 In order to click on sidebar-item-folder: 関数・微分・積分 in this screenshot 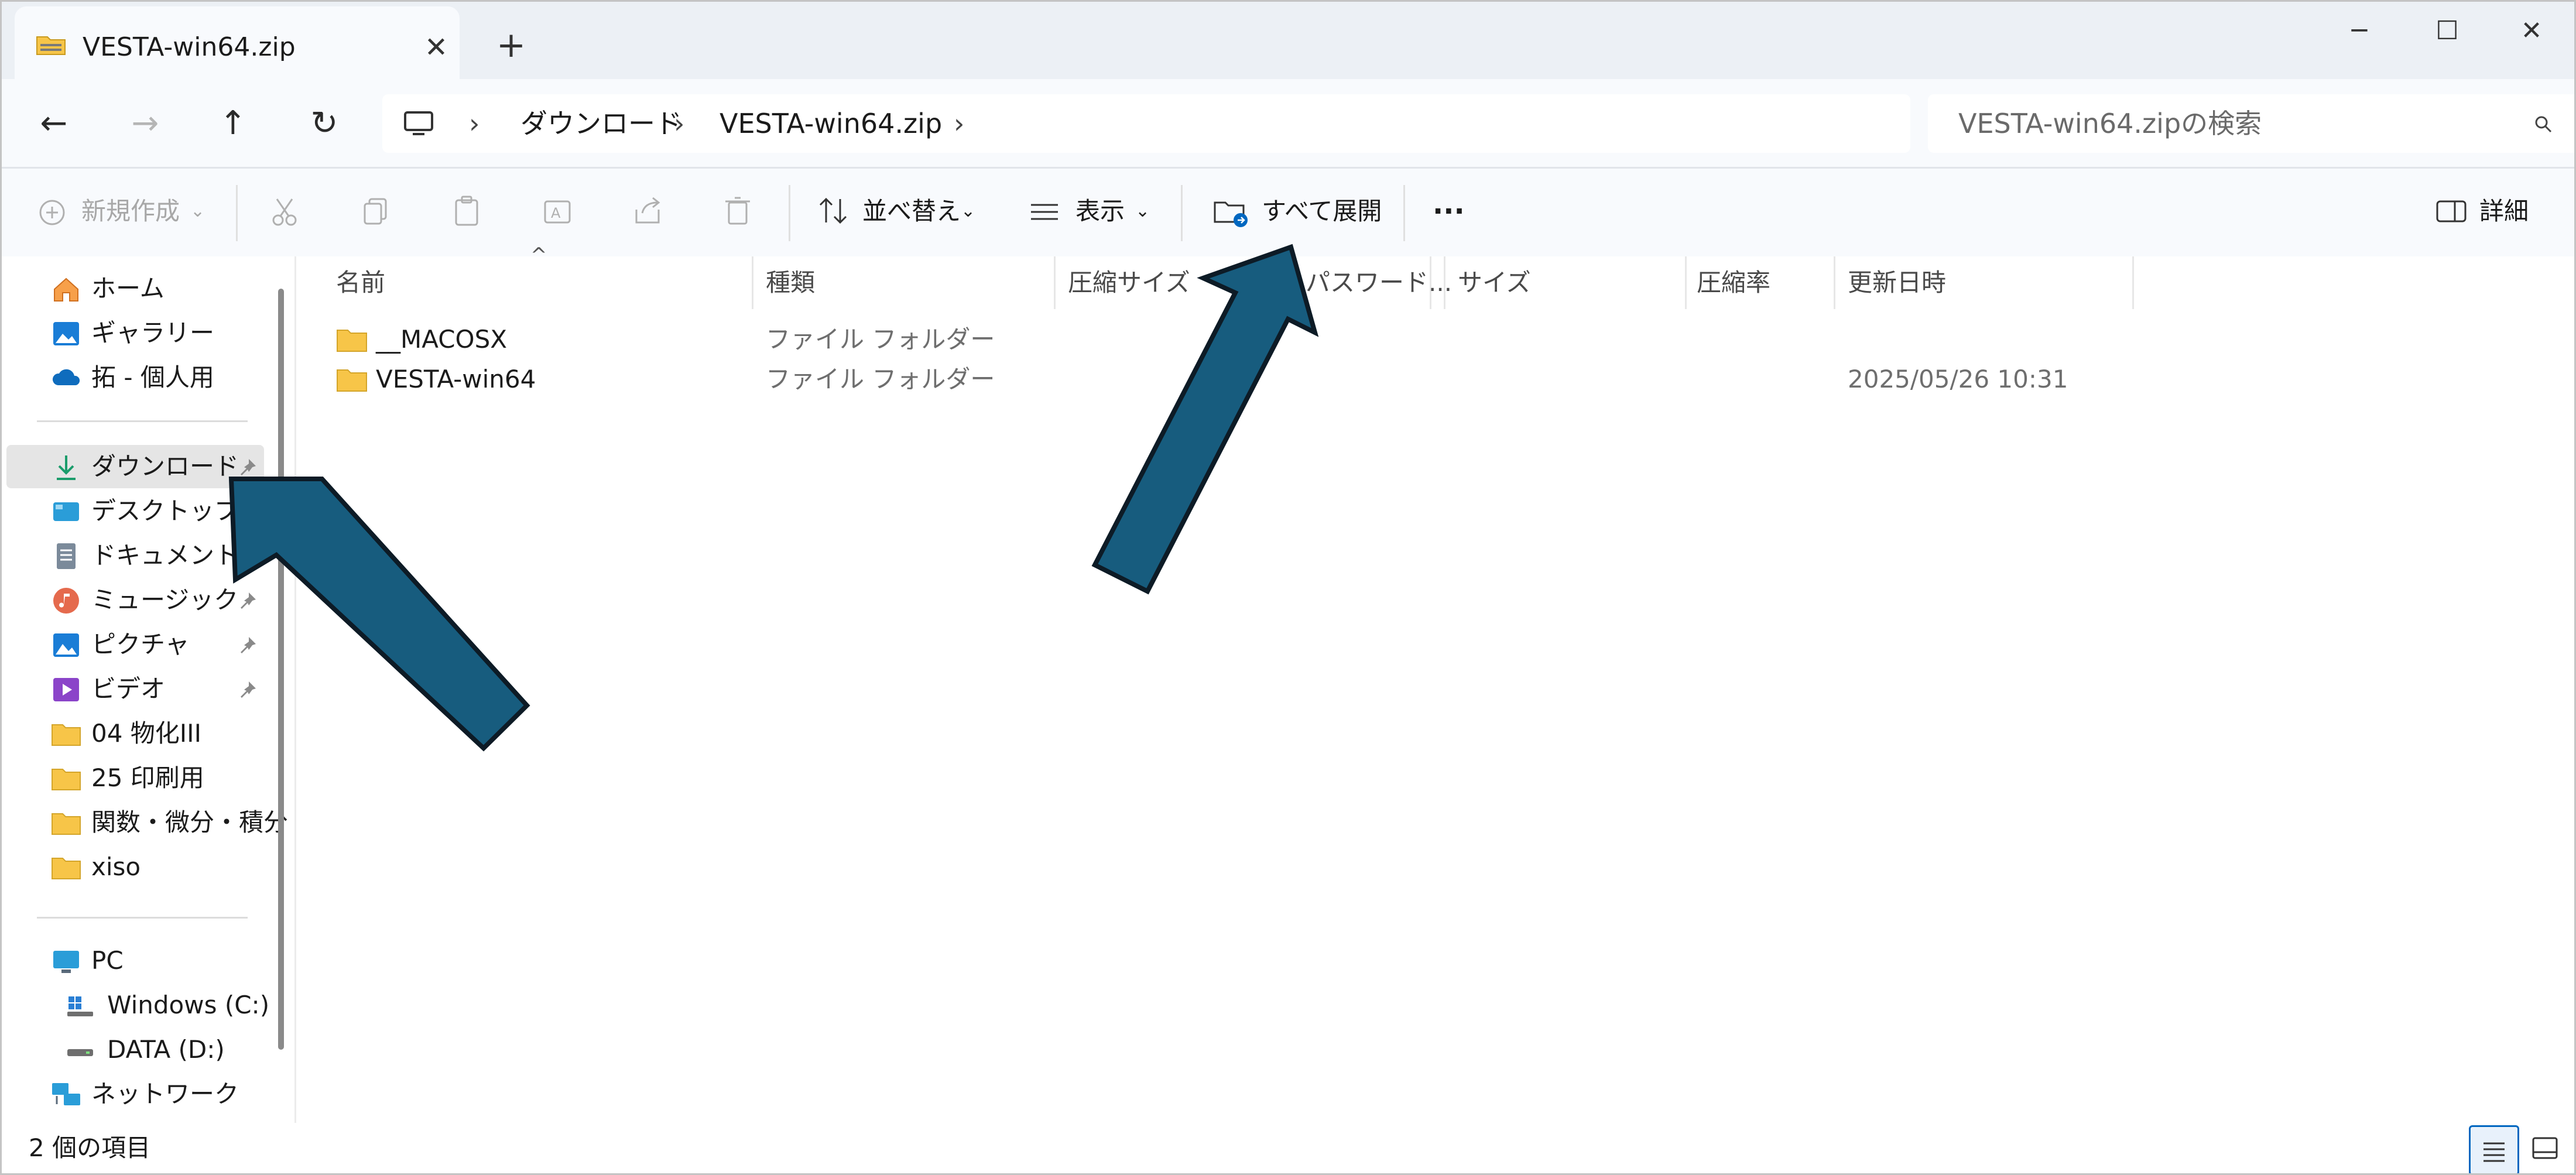, I will do `click(147, 823)`.